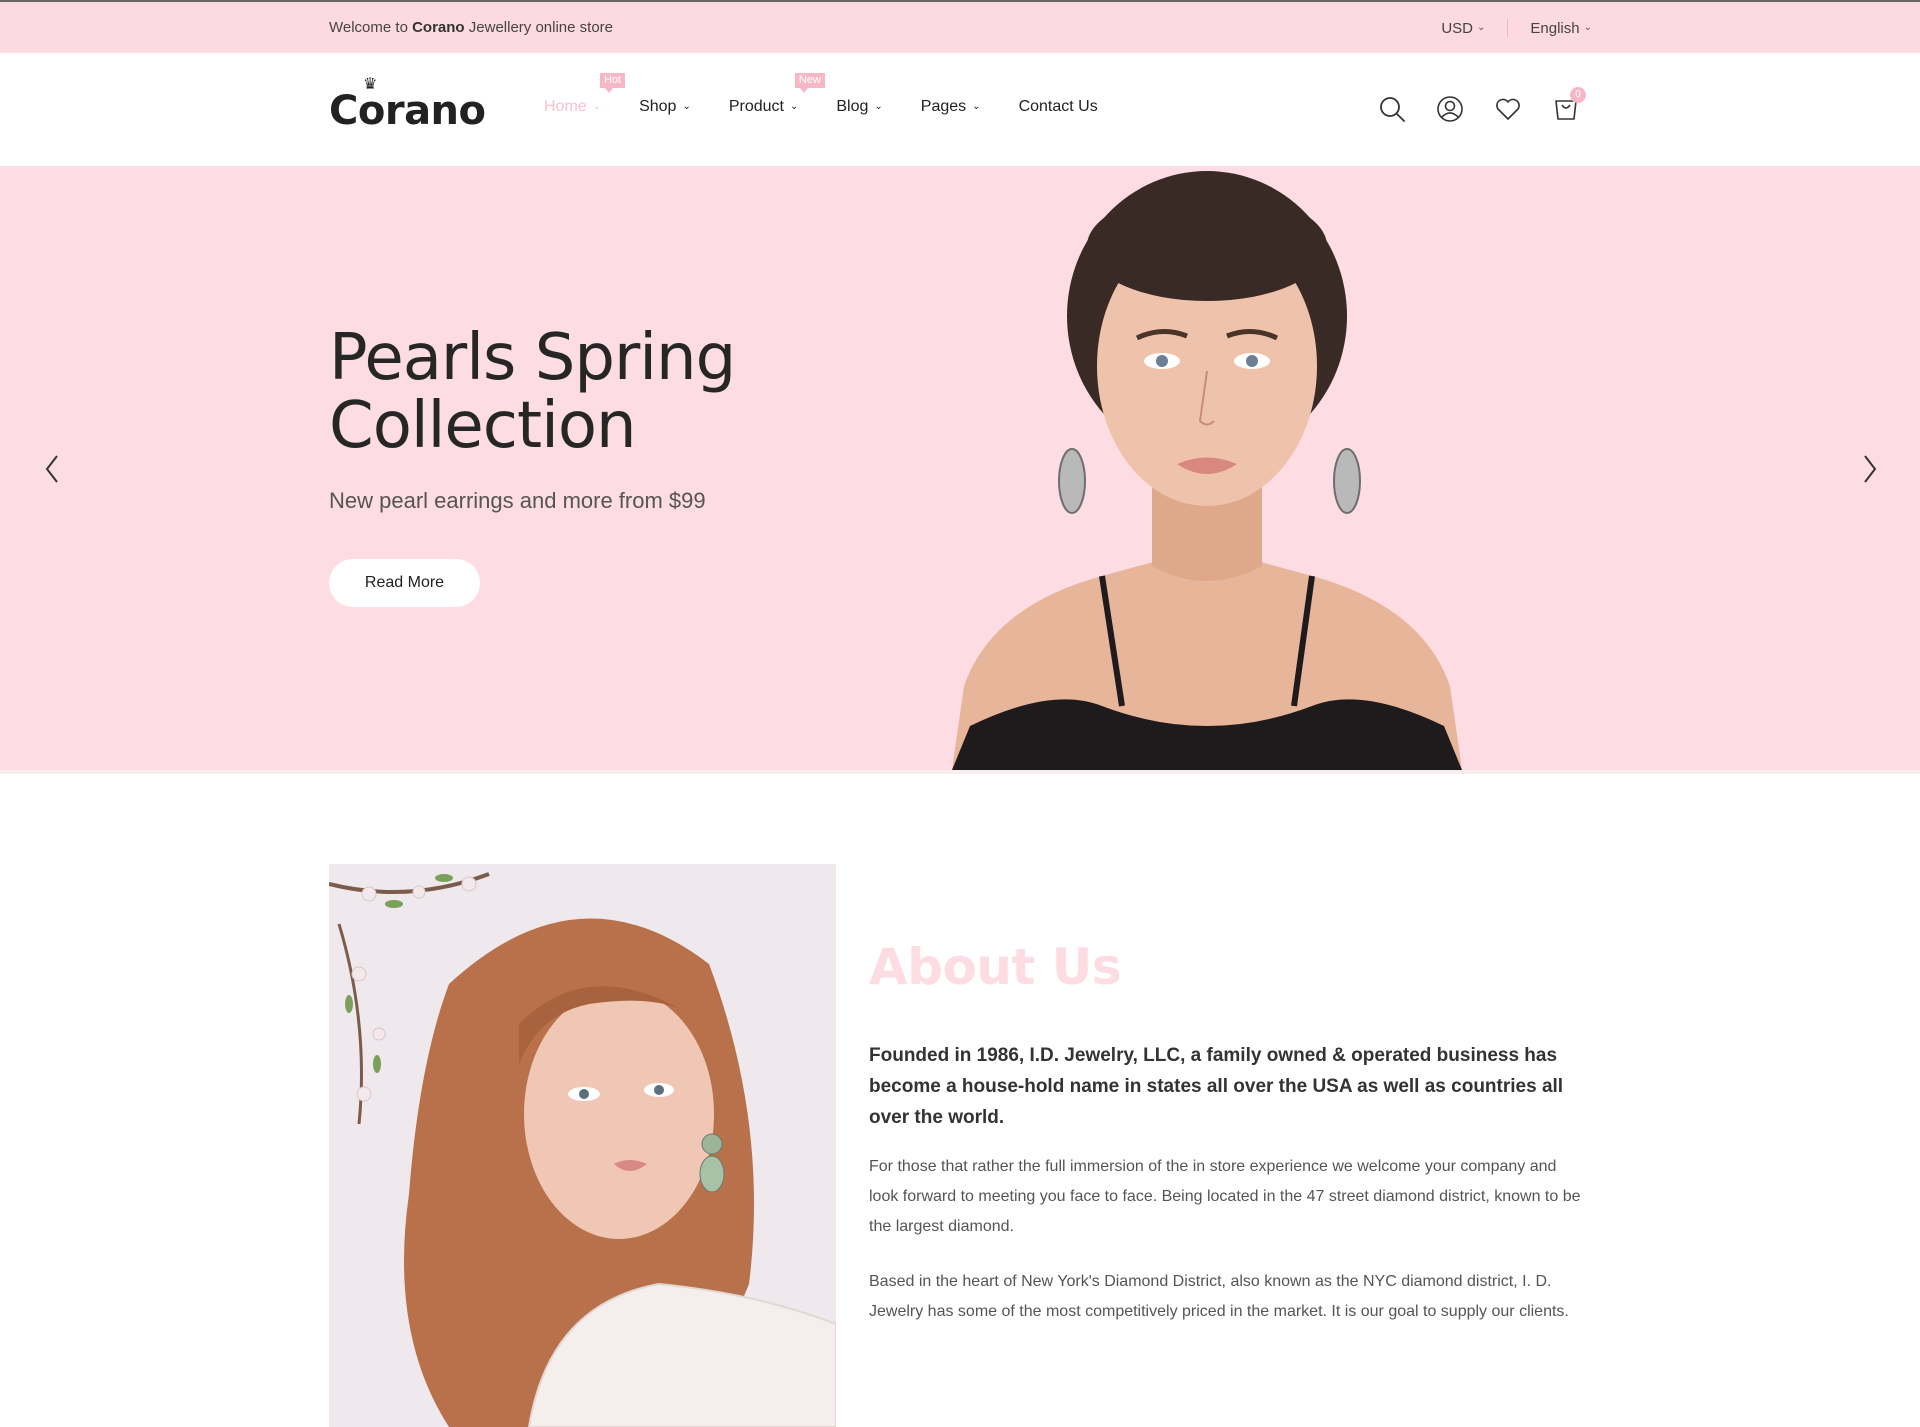 This screenshot has width=1920, height=1427. What do you see at coordinates (1569, 105) in the screenshot?
I see `cart-icon: 0` at bounding box center [1569, 105].